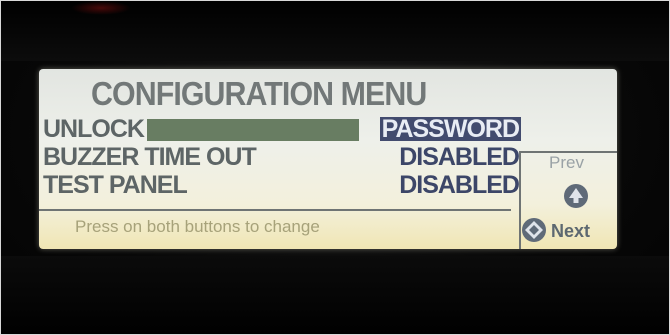 The height and width of the screenshot is (335, 670). What do you see at coordinates (115, 185) in the screenshot?
I see `menu-item-test-panel-label: TEST PANEL` at bounding box center [115, 185].